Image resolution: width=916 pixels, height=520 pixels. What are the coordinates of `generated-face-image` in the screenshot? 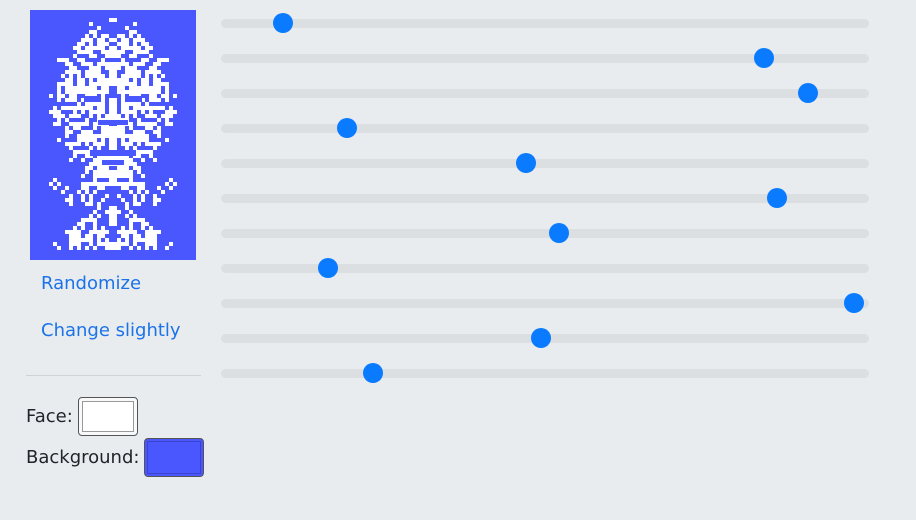 It's located at (113, 135).